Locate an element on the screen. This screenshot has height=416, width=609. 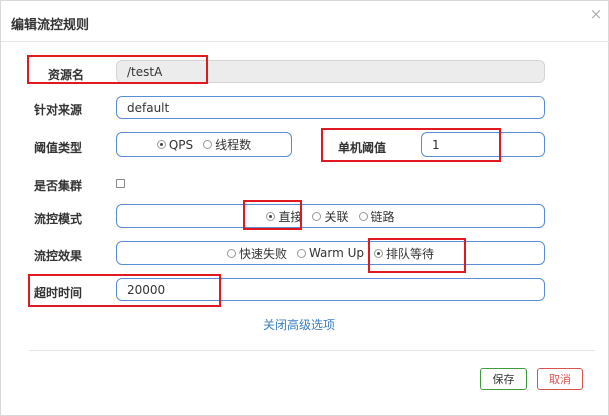
header-divider is located at coordinates (305, 41).